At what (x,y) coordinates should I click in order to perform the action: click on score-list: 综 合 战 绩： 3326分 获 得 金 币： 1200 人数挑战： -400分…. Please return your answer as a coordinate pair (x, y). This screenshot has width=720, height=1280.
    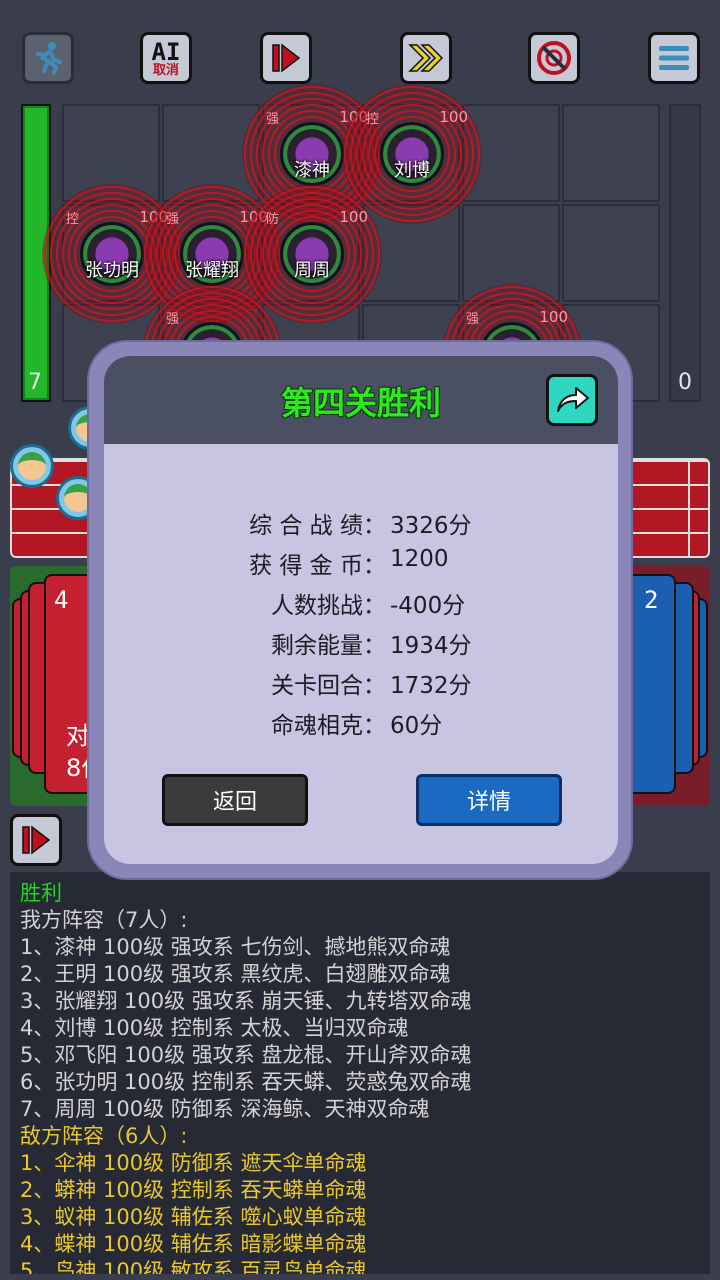
    Looking at the image, I should click on (361, 626).